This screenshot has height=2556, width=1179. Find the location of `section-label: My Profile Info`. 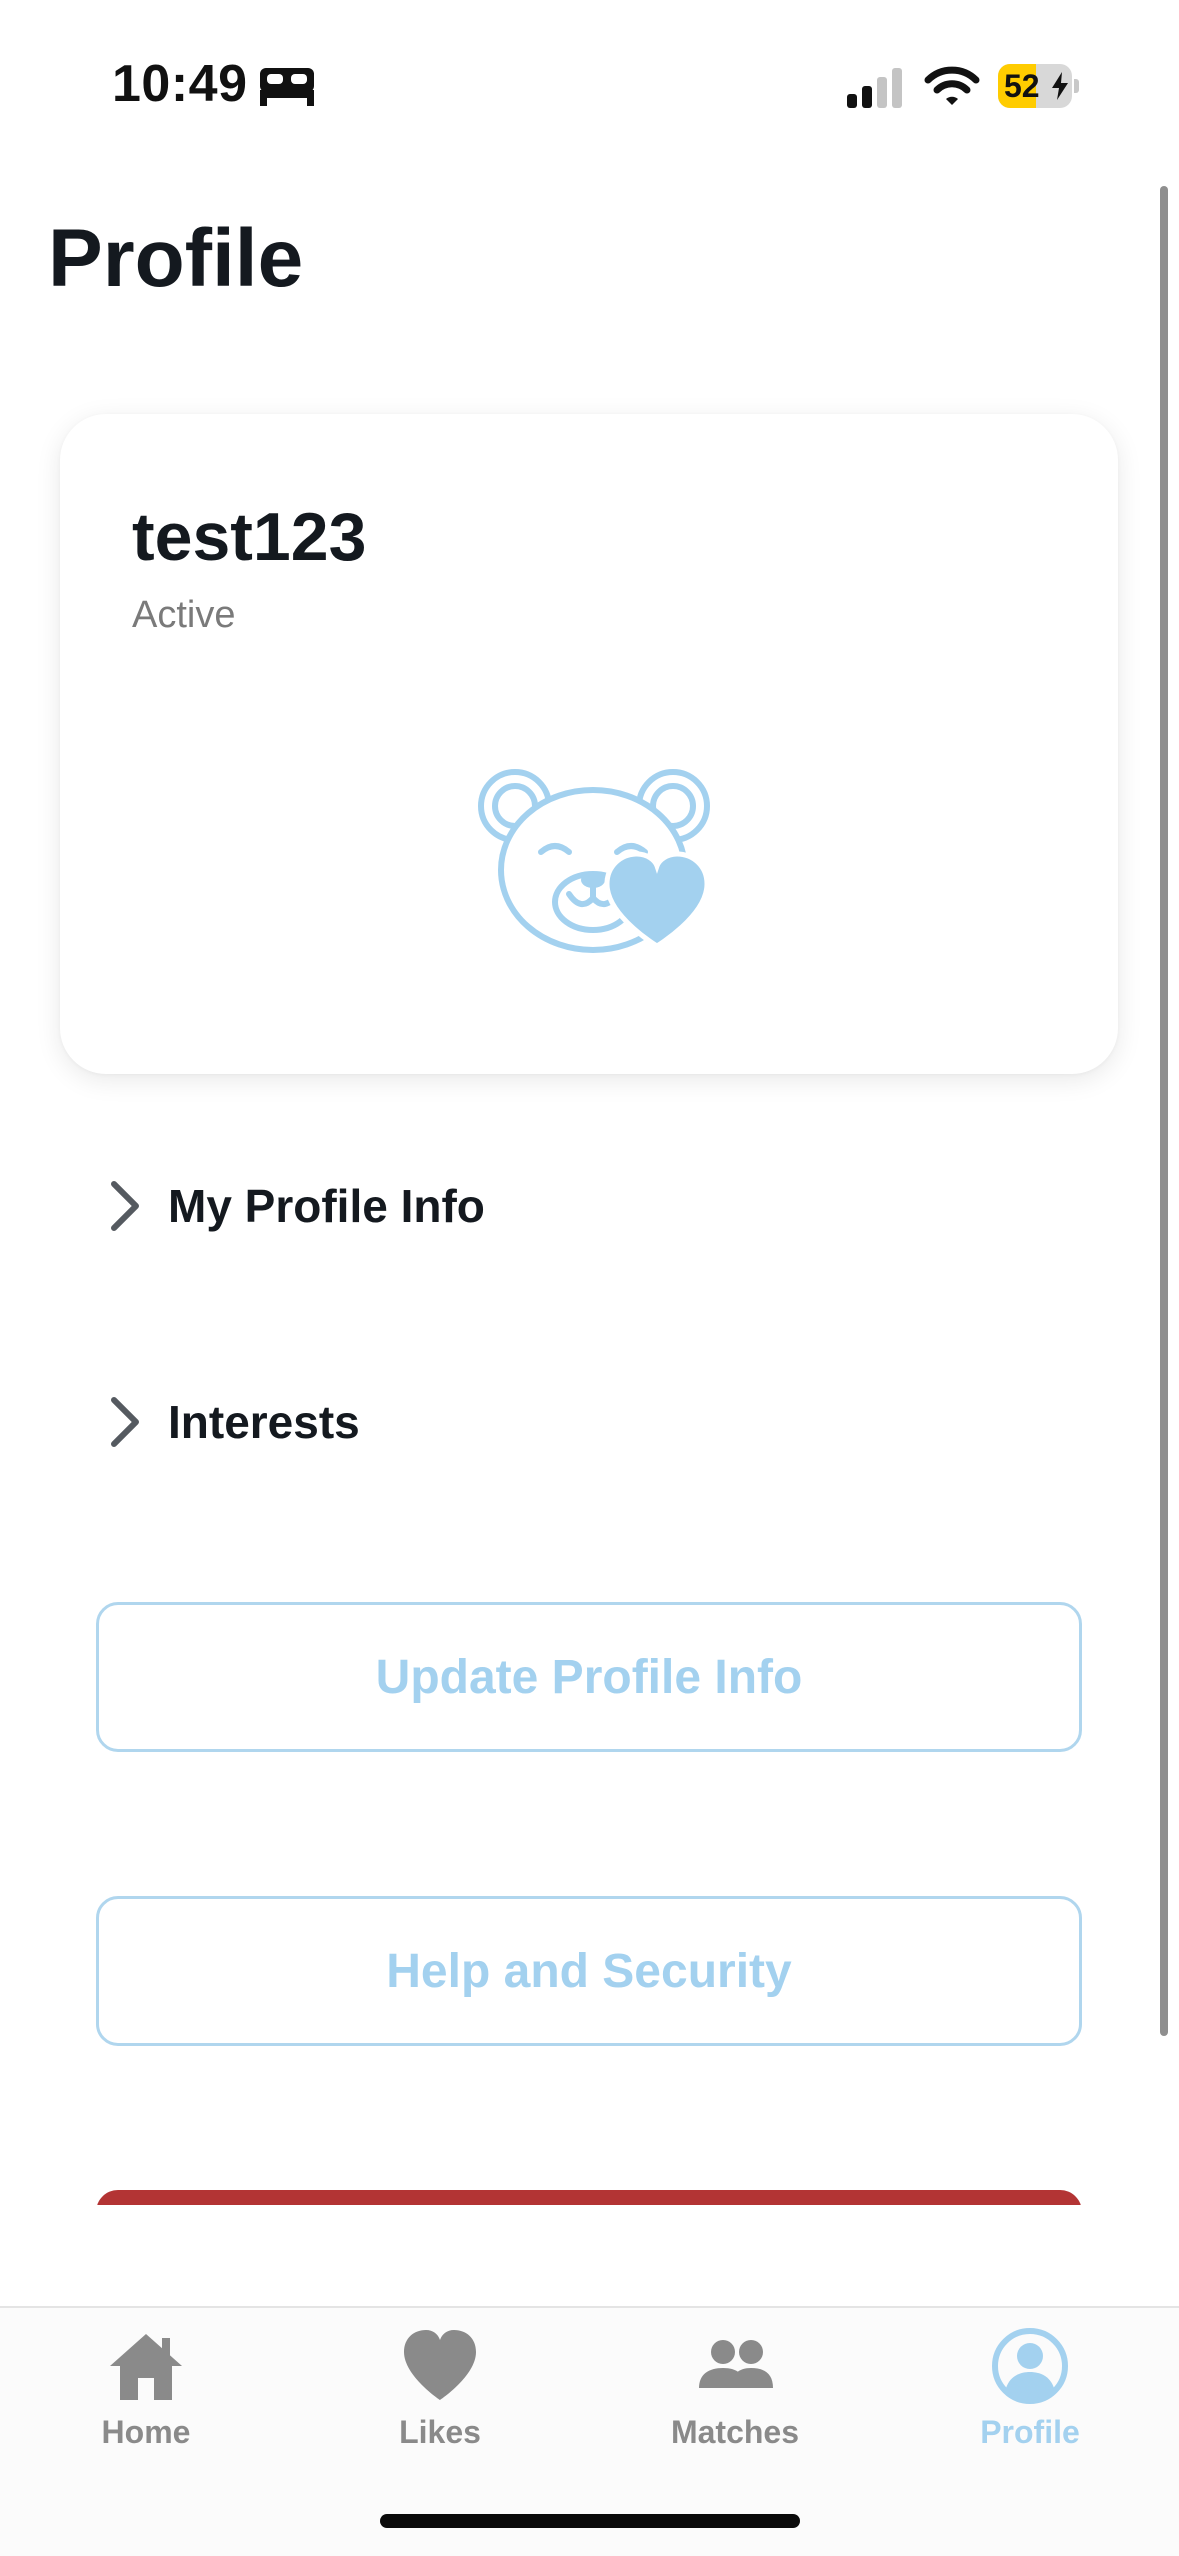

section-label: My Profile Info is located at coordinates (326, 1206).